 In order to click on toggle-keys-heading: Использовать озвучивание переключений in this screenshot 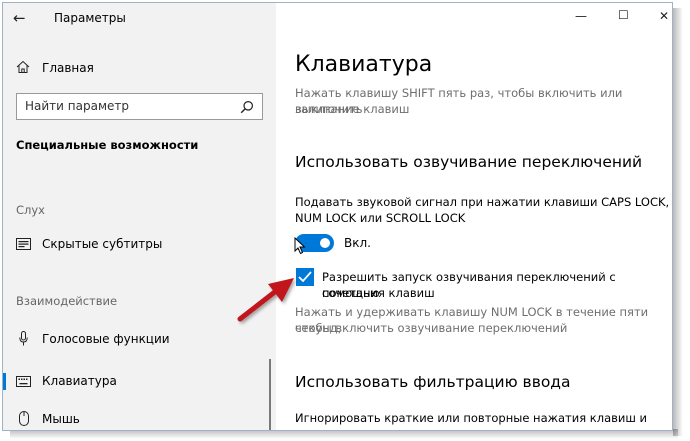, I will do `click(469, 162)`.